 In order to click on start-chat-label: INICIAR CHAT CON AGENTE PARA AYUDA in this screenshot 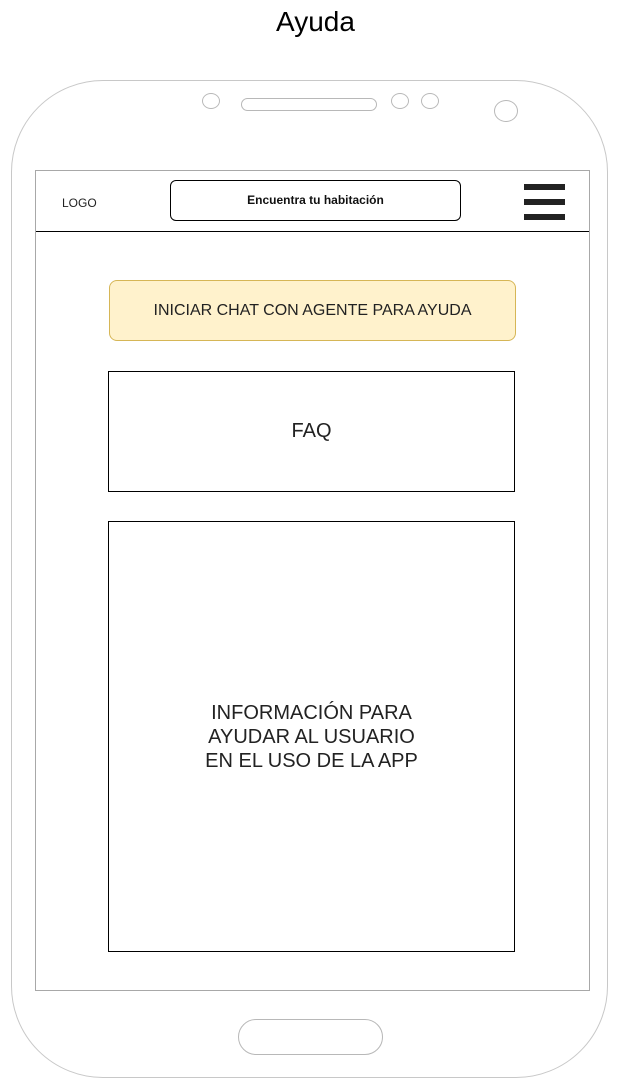, I will do `click(312, 310)`.